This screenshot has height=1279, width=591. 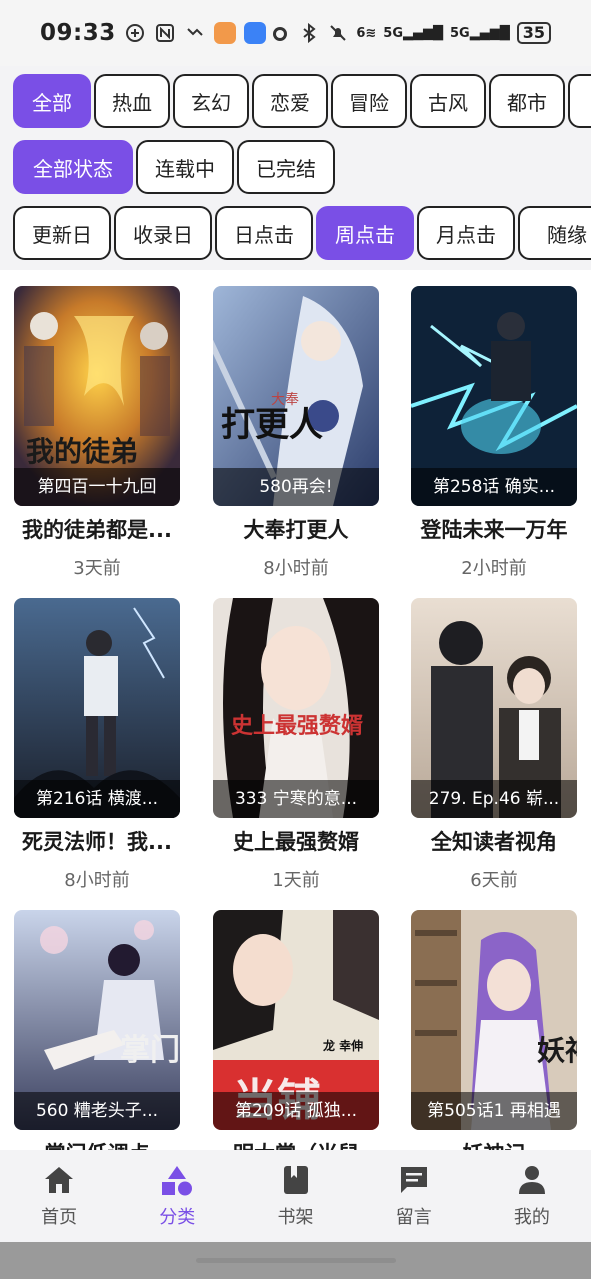 What do you see at coordinates (97, 1144) in the screenshot?
I see `comic-title: 掌门低调点` at bounding box center [97, 1144].